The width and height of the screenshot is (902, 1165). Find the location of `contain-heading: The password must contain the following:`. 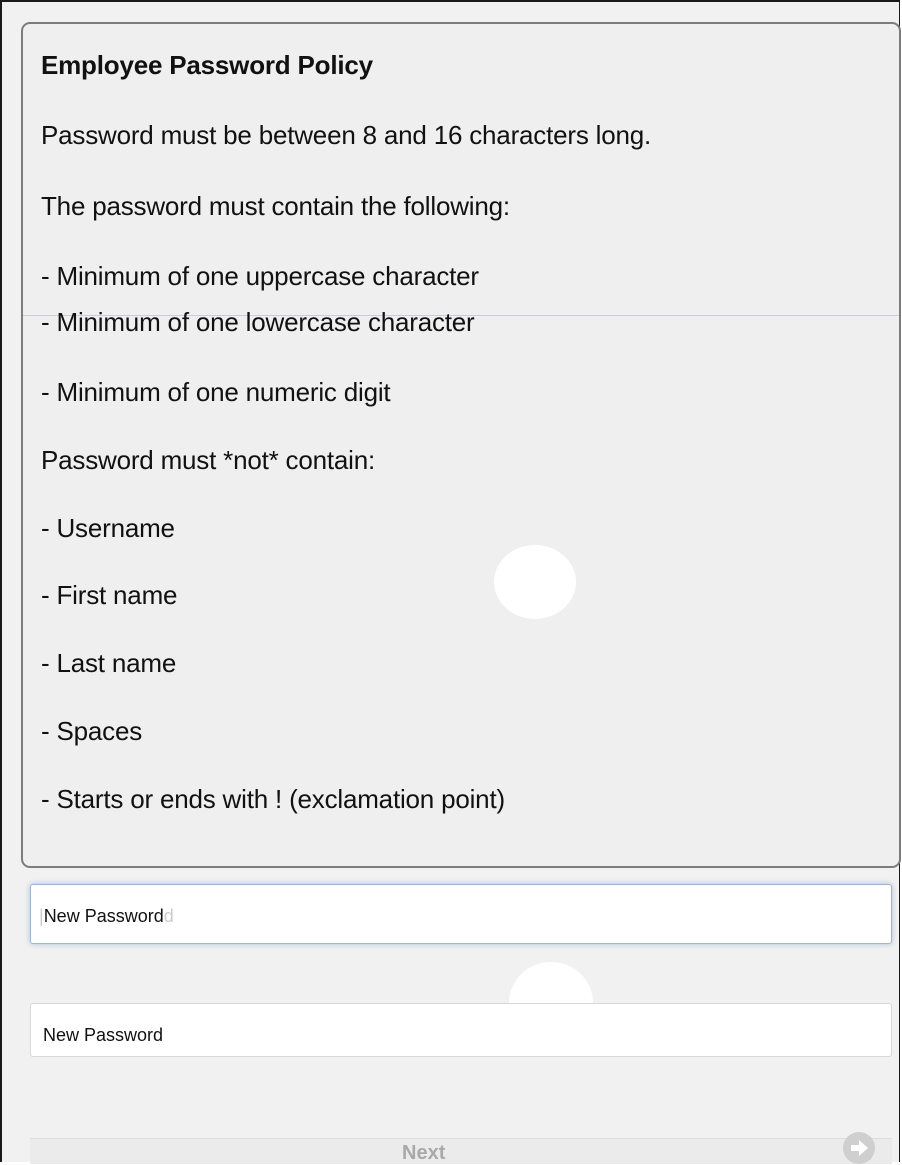

contain-heading: The password must contain the following: is located at coordinates (275, 206).